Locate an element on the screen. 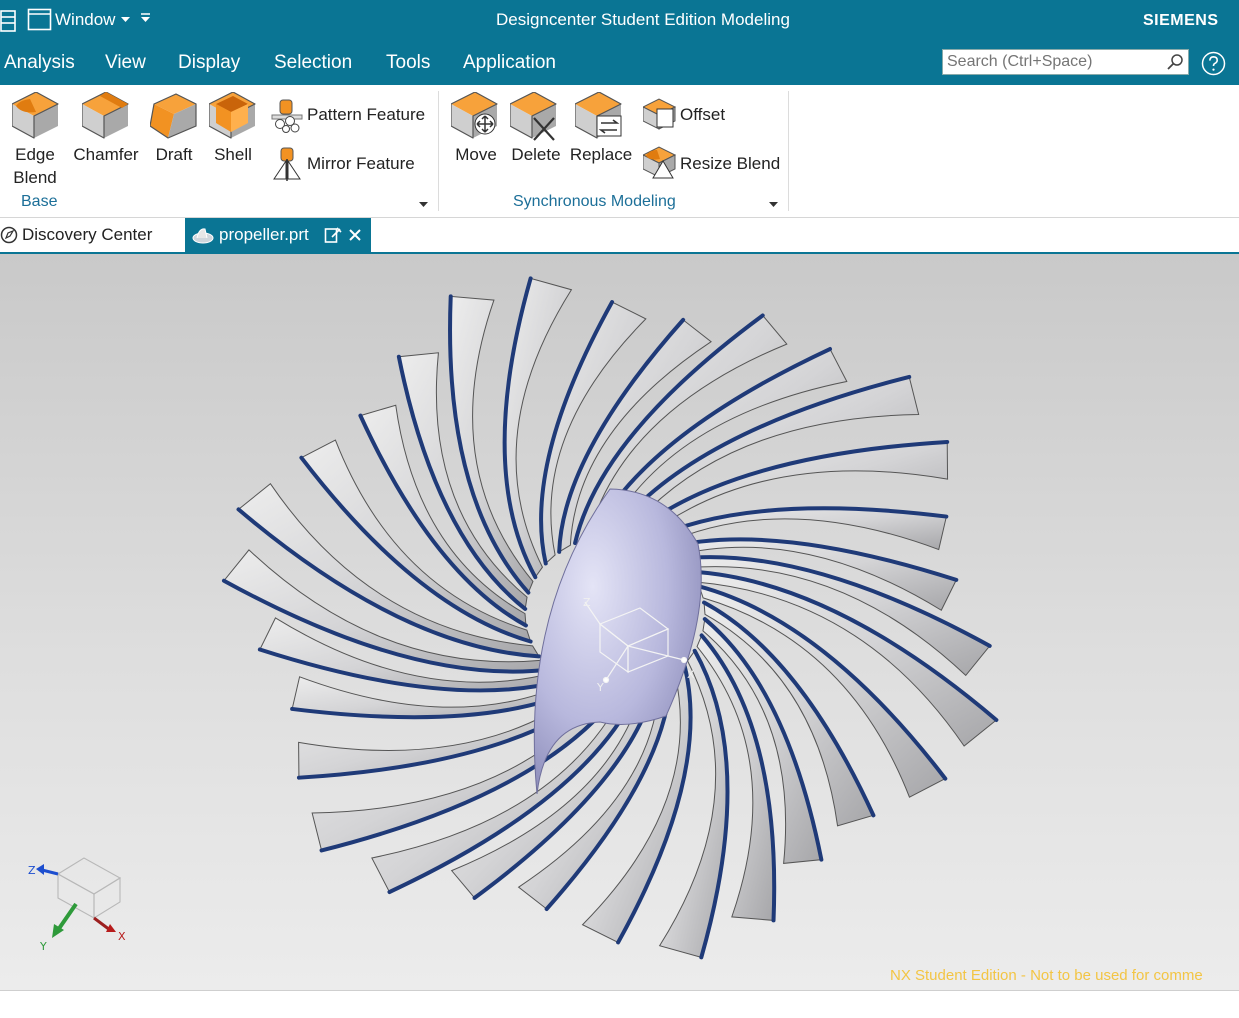 Image resolution: width=1239 pixels, height=1018 pixels. triad-z-label: Z is located at coordinates (32, 870).